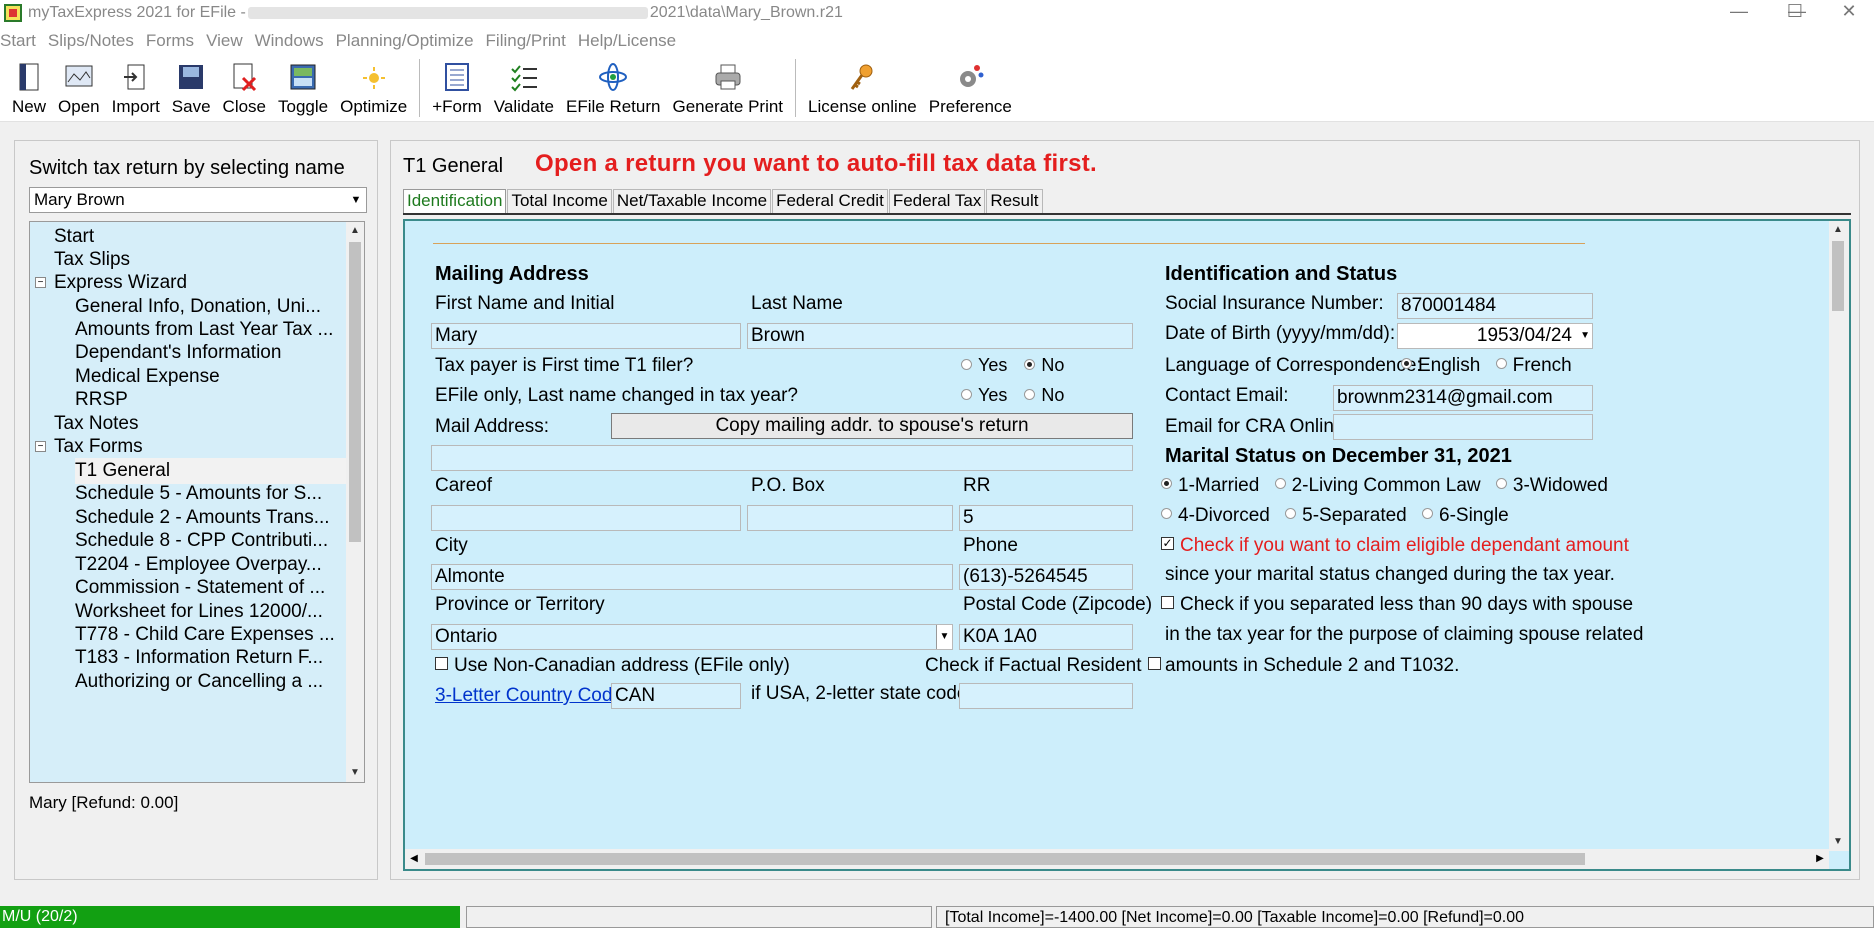 Image resolution: width=1874 pixels, height=928 pixels. I want to click on name-changed-yes-radio, so click(966, 394).